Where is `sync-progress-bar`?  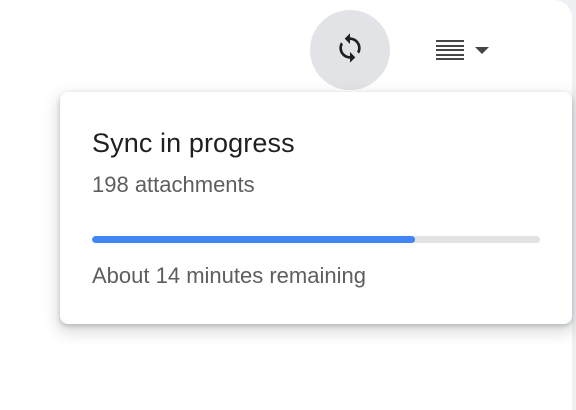 sync-progress-bar is located at coordinates (316, 239).